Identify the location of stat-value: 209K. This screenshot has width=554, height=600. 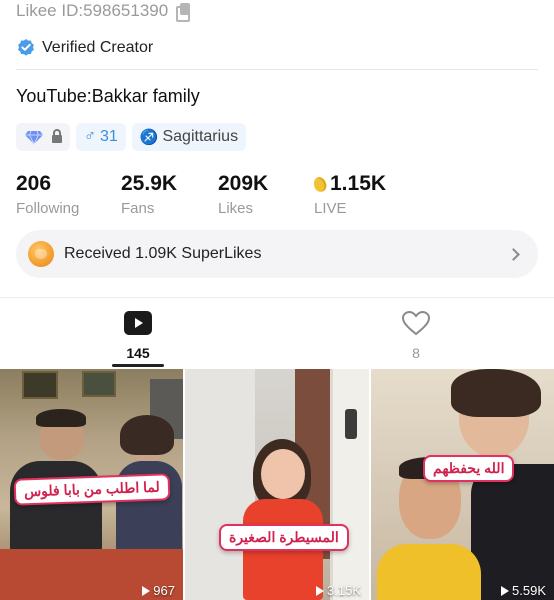
(243, 183).